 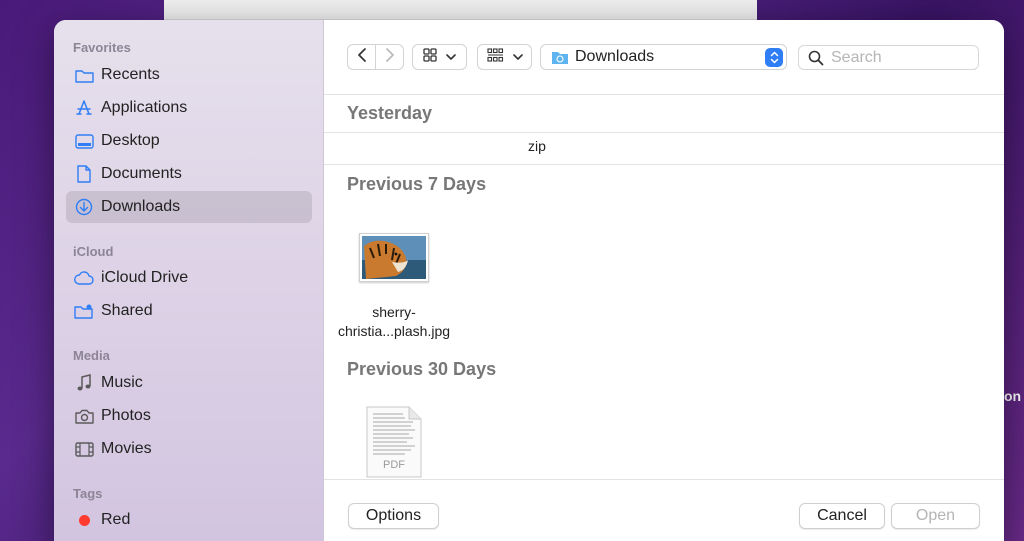 I want to click on applications-icon, so click(x=84, y=108).